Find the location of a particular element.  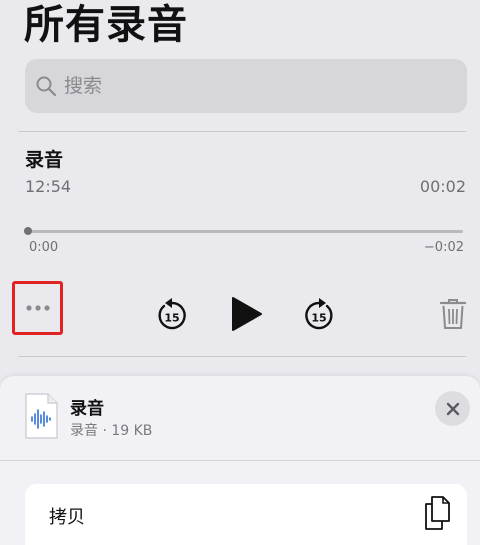

remaining-time: −0:02 is located at coordinates (443, 247).